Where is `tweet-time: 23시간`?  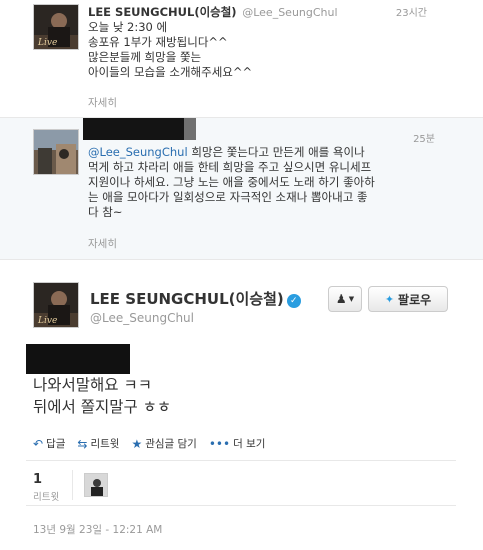 tweet-time: 23시간 is located at coordinates (411, 11).